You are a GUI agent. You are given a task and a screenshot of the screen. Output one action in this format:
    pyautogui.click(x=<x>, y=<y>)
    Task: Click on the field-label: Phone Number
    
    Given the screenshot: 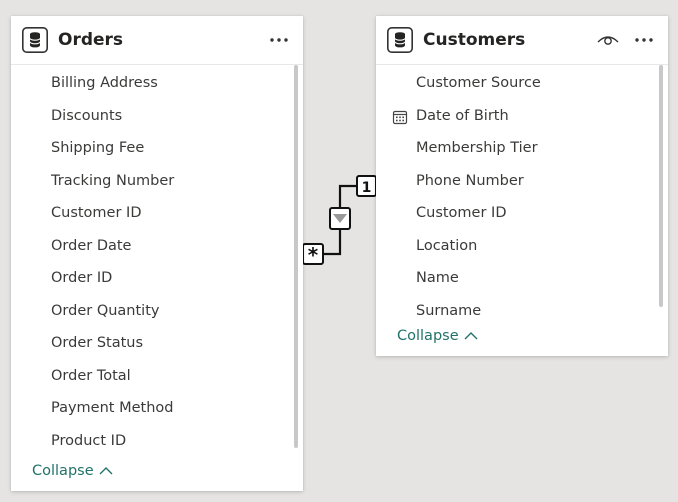 What is the action you would take?
    pyautogui.click(x=470, y=180)
    